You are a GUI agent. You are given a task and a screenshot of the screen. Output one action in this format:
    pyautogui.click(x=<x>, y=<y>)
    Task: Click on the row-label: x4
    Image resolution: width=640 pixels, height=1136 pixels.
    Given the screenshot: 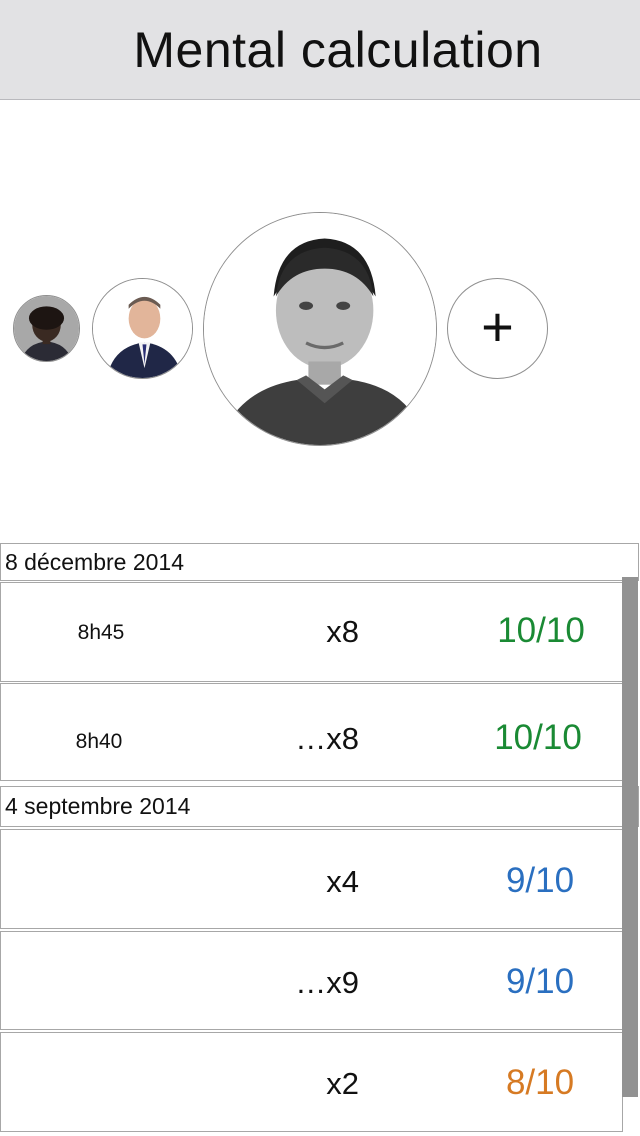 What is the action you would take?
    pyautogui.click(x=342, y=881)
    